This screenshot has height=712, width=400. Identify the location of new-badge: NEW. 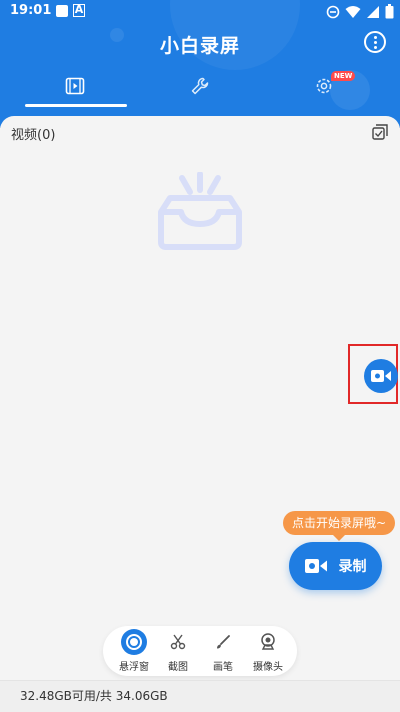
(343, 76).